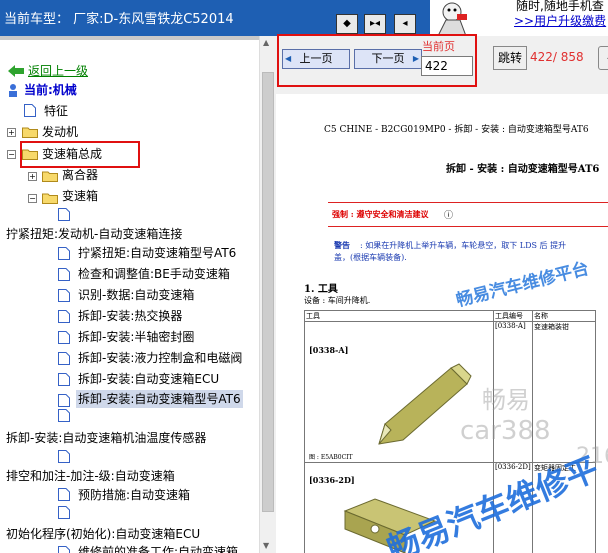  Describe the element at coordinates (50, 90) in the screenshot. I see `current-node-label: 当前:机械` at that location.